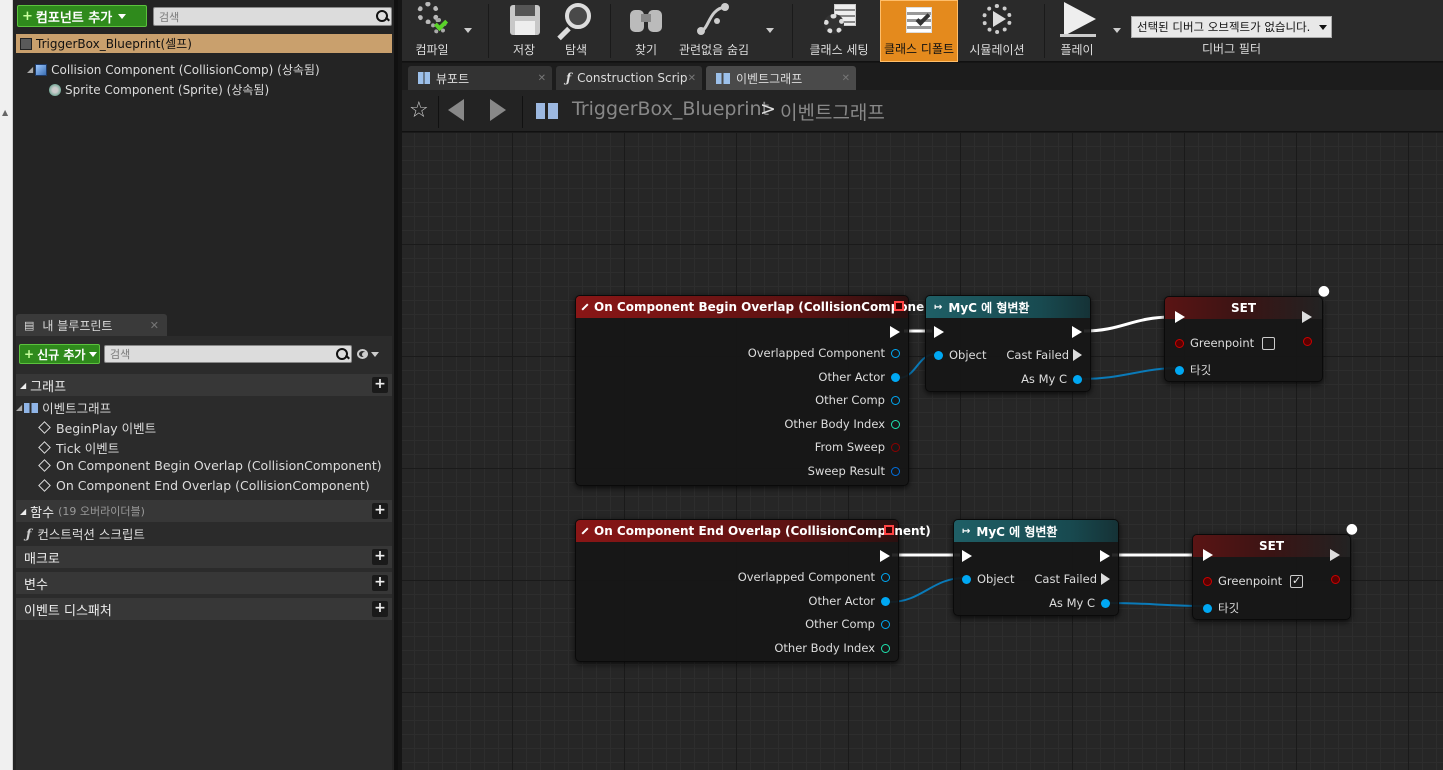 This screenshot has height=770, width=1443. I want to click on add-new-button: + 신규 추가, so click(59, 354).